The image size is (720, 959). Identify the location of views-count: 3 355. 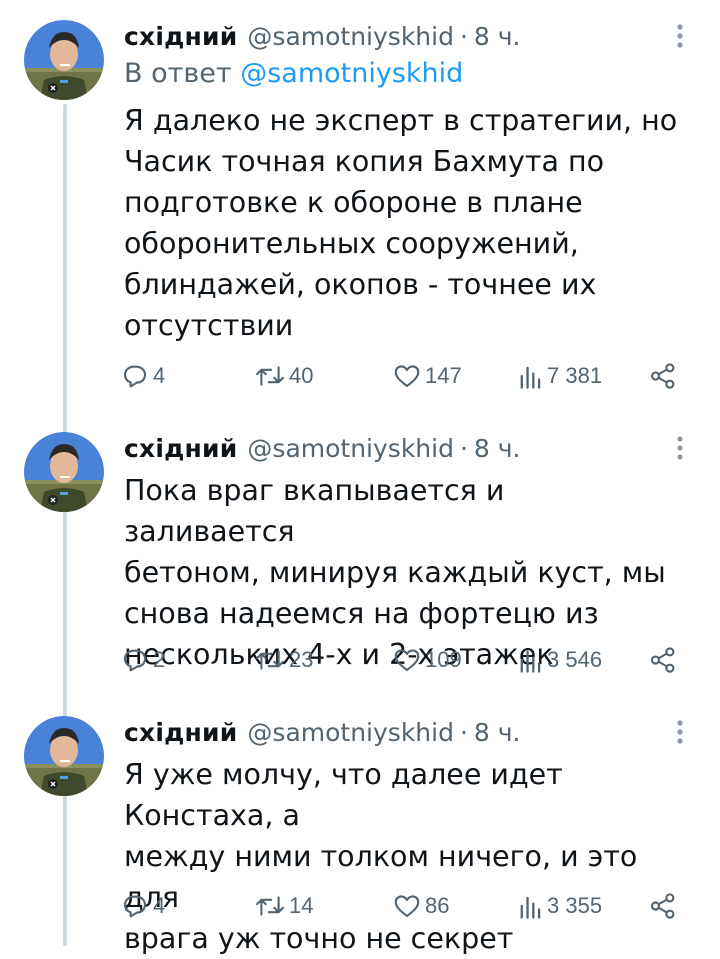
(575, 905).